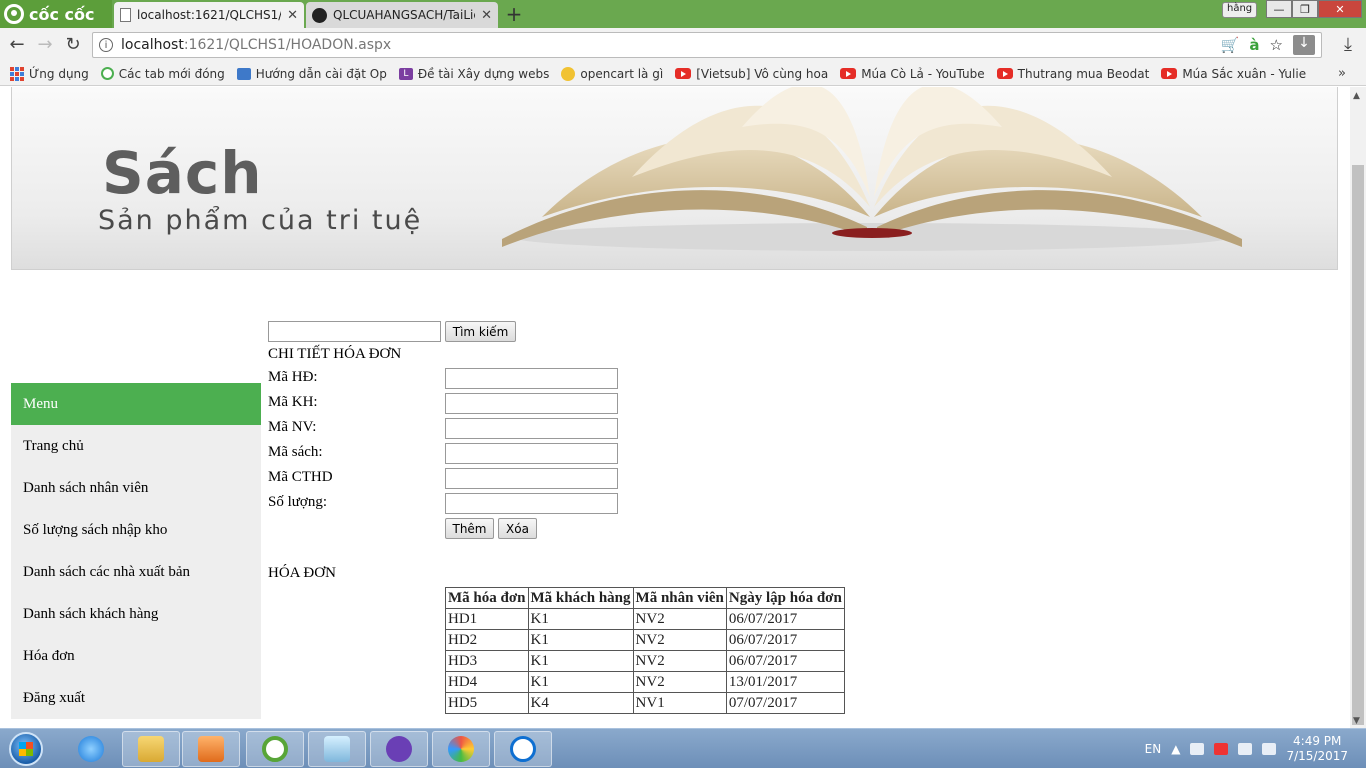  I want to click on search-input, so click(354, 331).